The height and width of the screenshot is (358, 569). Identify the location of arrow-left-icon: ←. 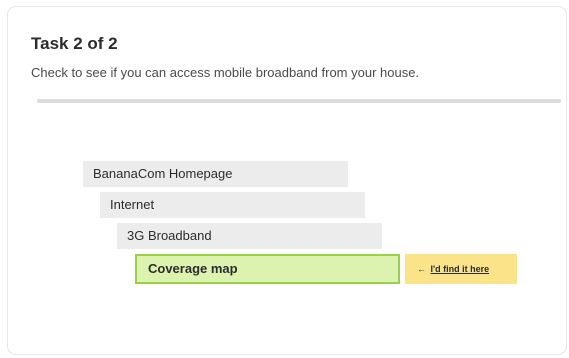
(421, 269).